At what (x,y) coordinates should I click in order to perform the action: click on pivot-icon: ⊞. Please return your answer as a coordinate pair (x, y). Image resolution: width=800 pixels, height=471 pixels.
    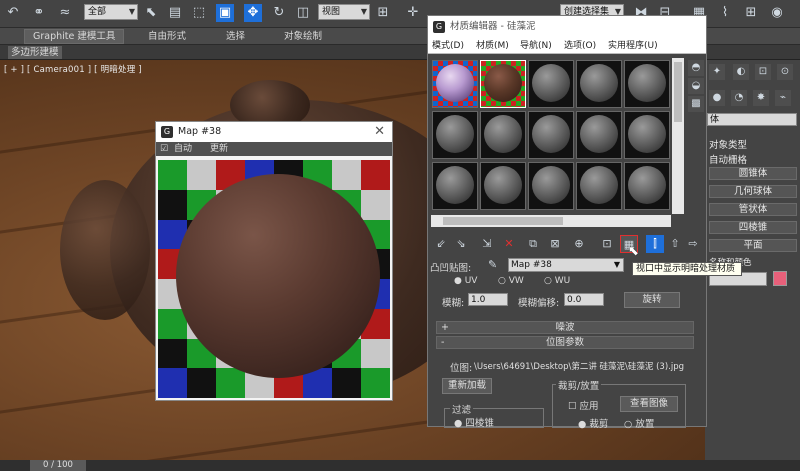
    Looking at the image, I should click on (383, 13).